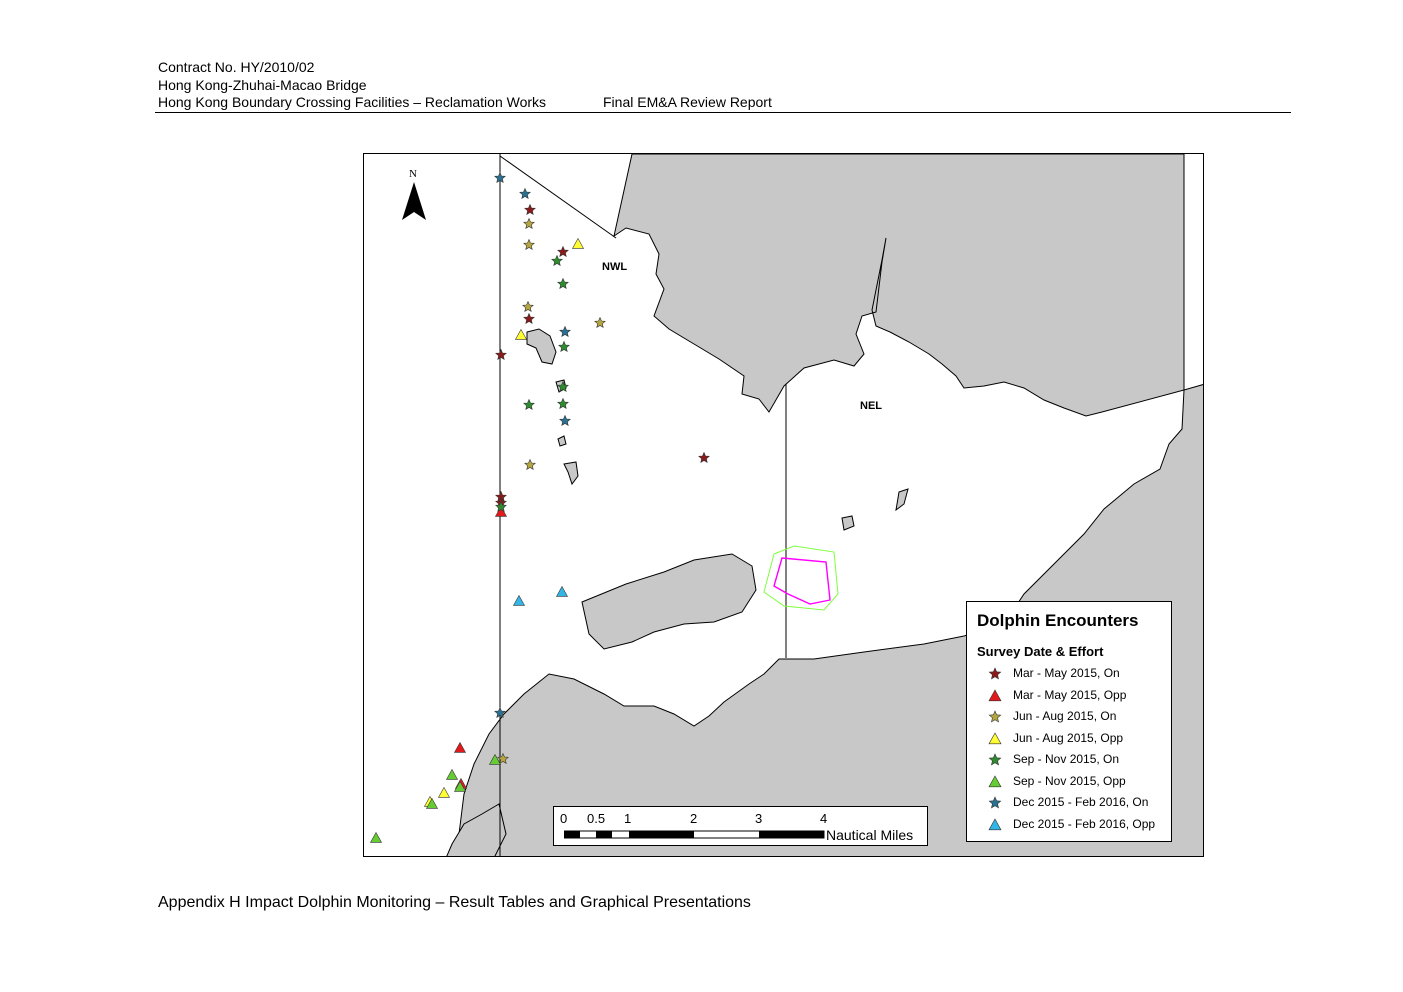  I want to click on north-arrow-icon, so click(414, 201).